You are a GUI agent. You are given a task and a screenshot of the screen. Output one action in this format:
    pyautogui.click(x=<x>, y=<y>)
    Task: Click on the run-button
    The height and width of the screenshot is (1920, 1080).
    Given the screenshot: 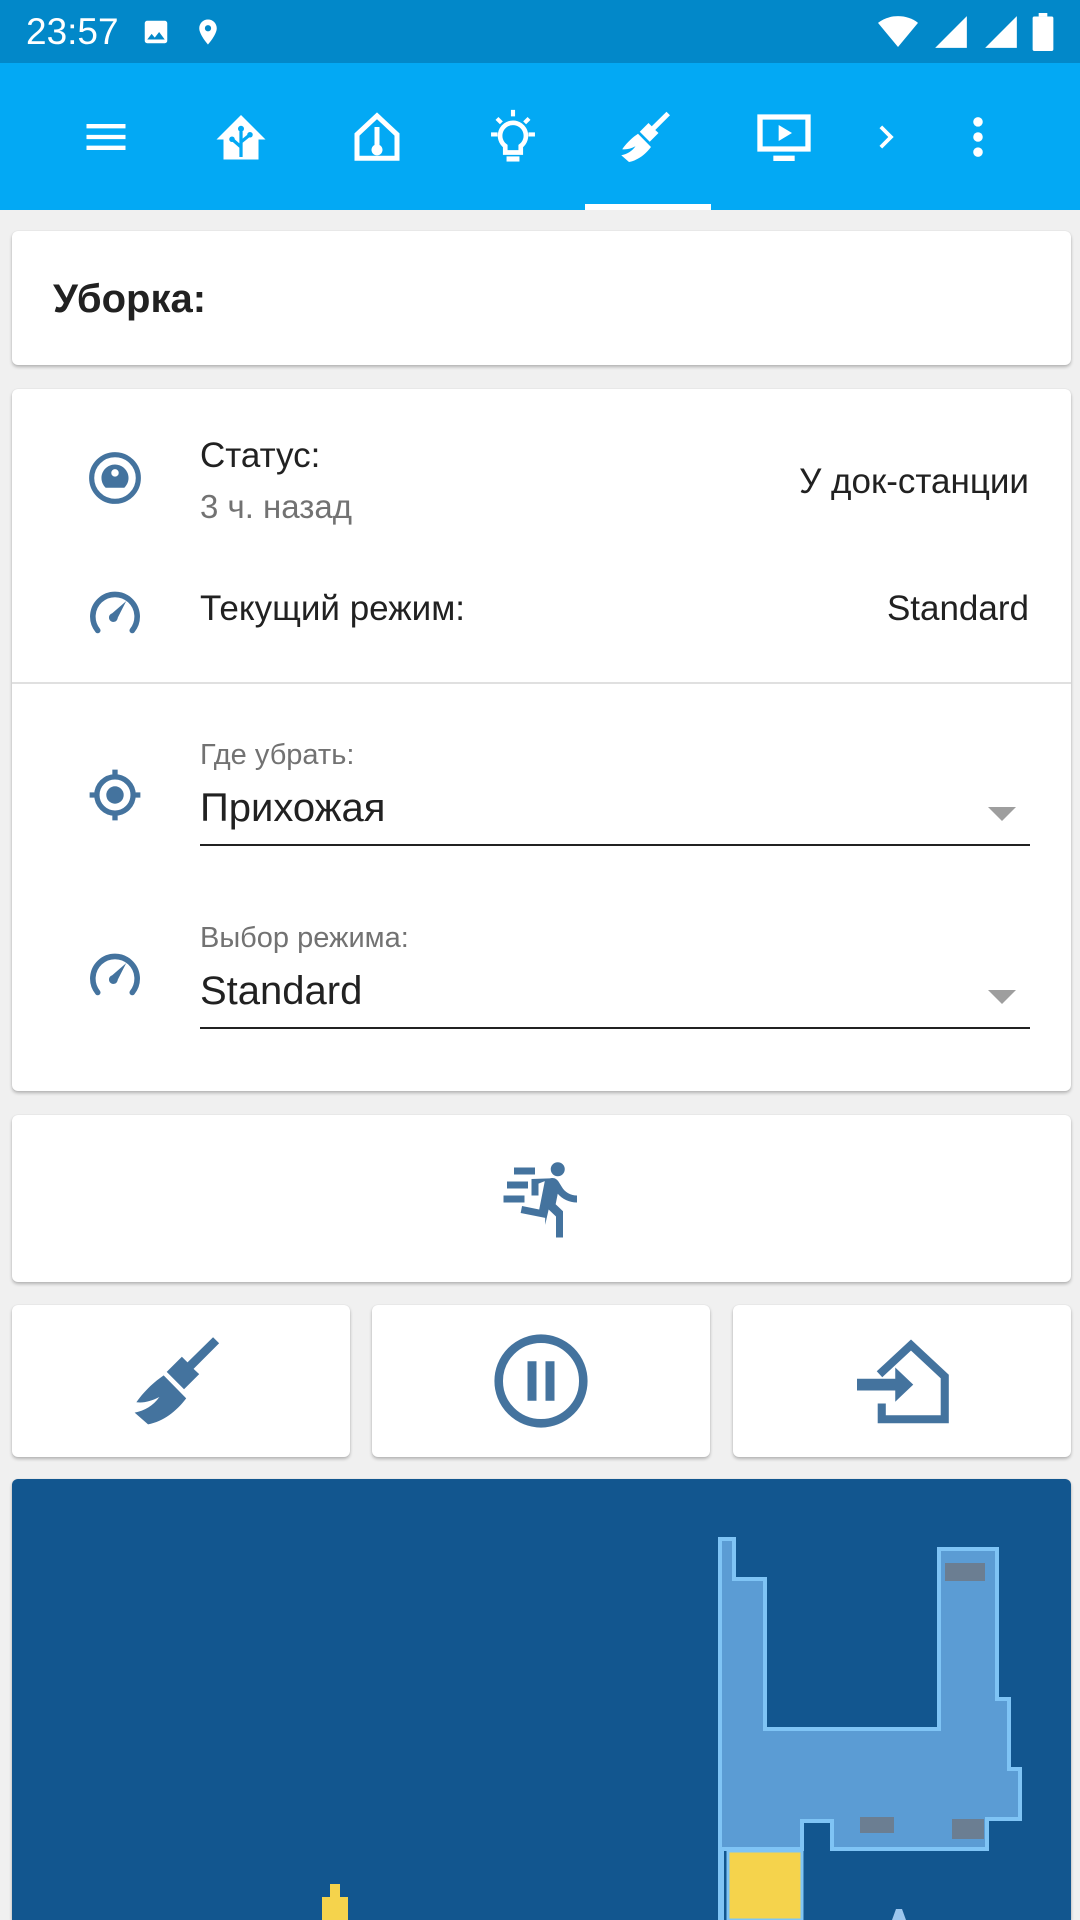 What is the action you would take?
    pyautogui.click(x=541, y=1198)
    